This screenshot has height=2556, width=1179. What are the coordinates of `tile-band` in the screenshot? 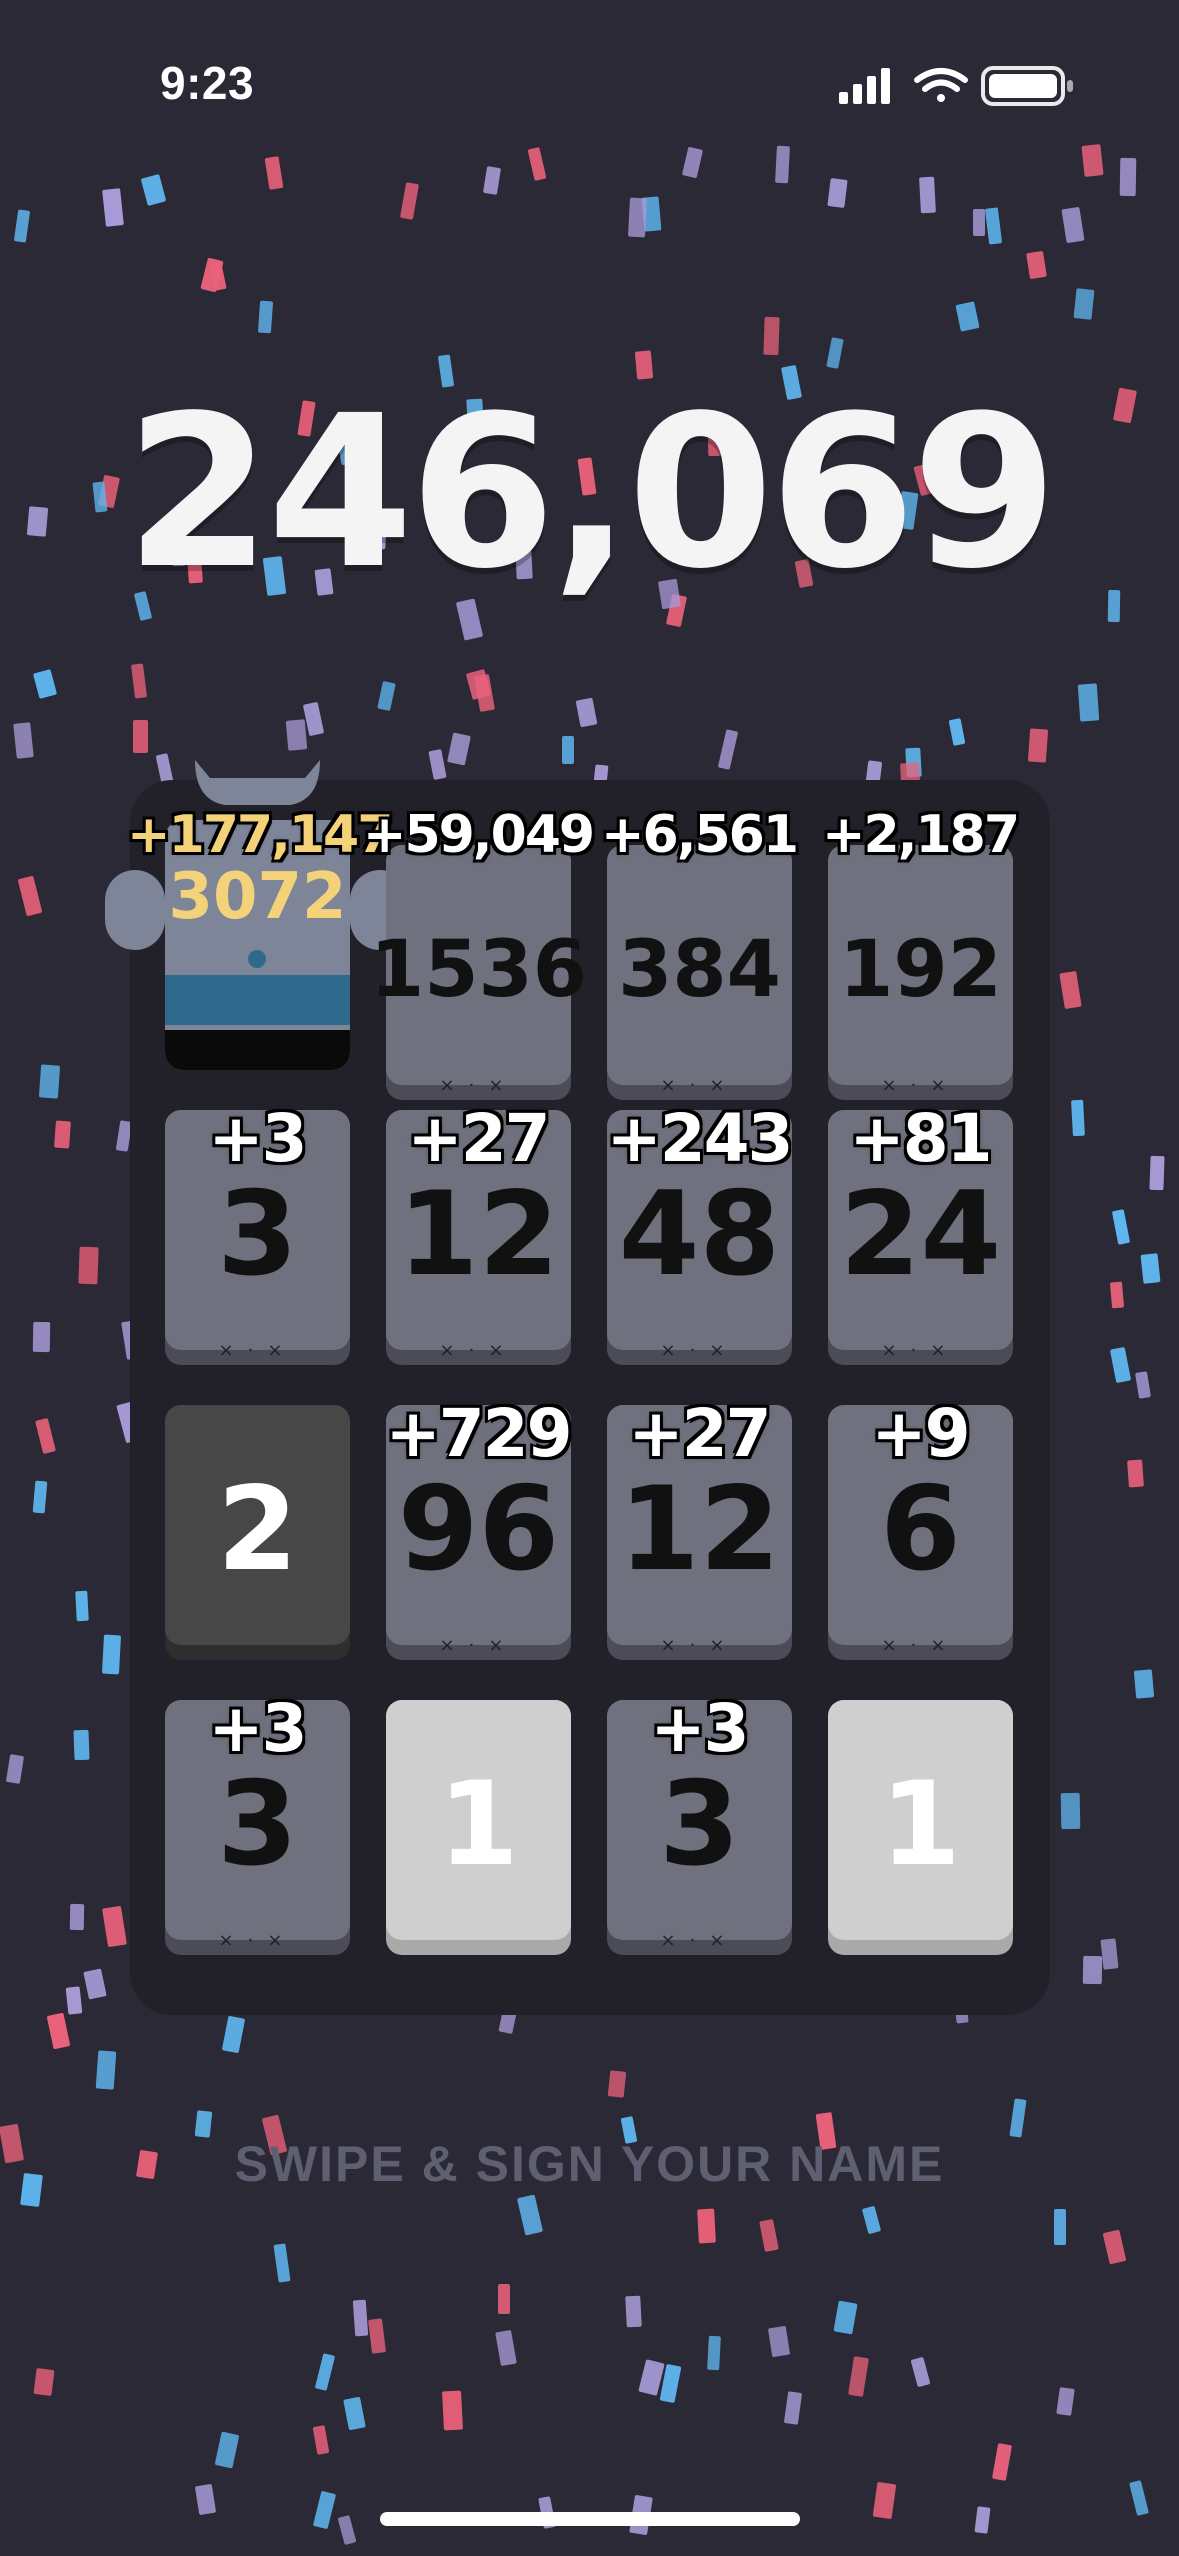 It's located at (257, 1000).